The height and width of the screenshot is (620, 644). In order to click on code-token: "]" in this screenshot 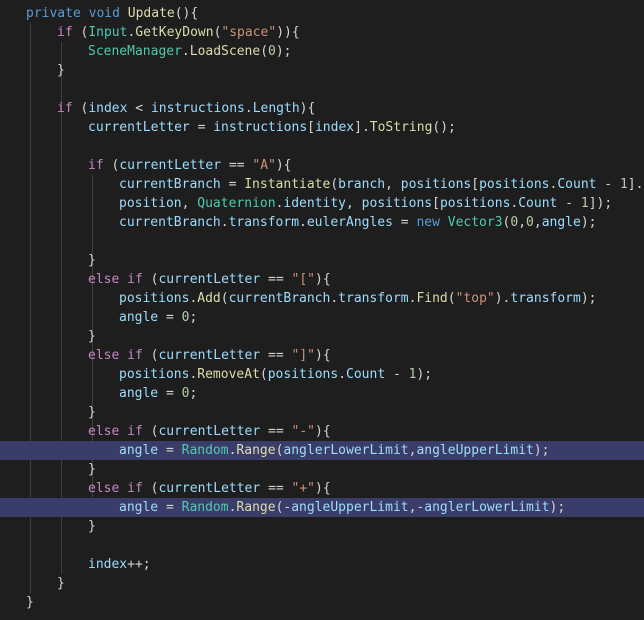, I will do `click(303, 355)`.